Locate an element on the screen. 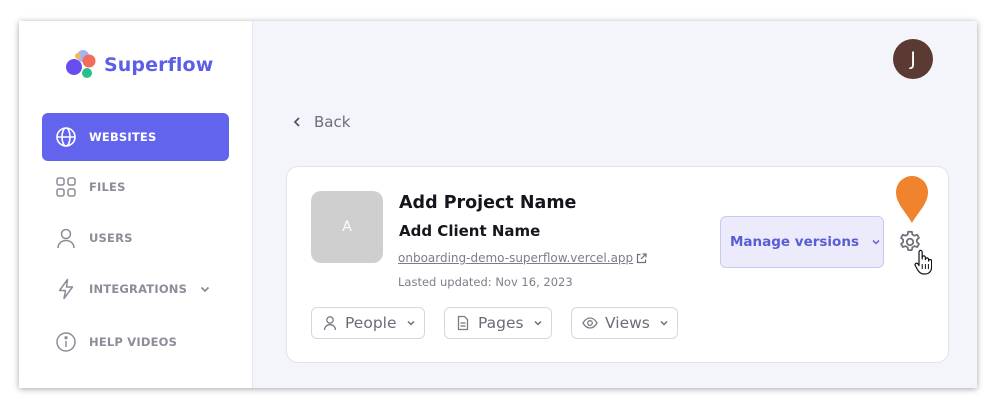  grid-icon is located at coordinates (66, 187).